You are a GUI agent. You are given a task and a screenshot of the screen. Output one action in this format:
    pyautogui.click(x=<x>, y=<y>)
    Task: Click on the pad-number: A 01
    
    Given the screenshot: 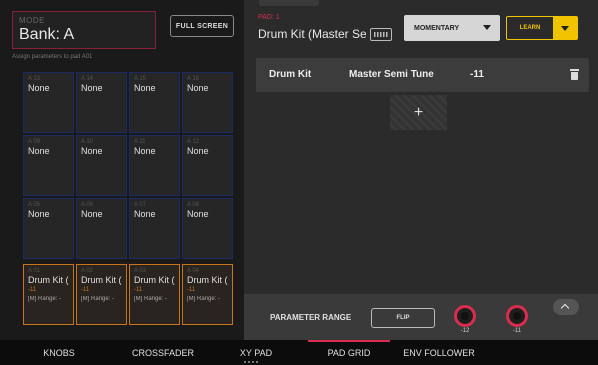 What is the action you would take?
    pyautogui.click(x=34, y=271)
    